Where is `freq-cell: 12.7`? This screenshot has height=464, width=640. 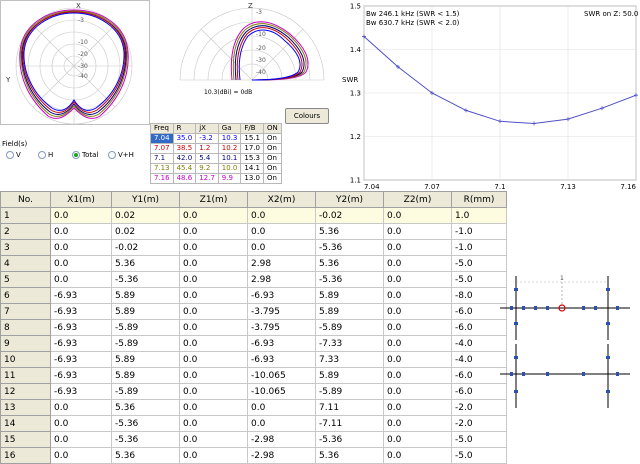 freq-cell: 12.7 is located at coordinates (207, 178).